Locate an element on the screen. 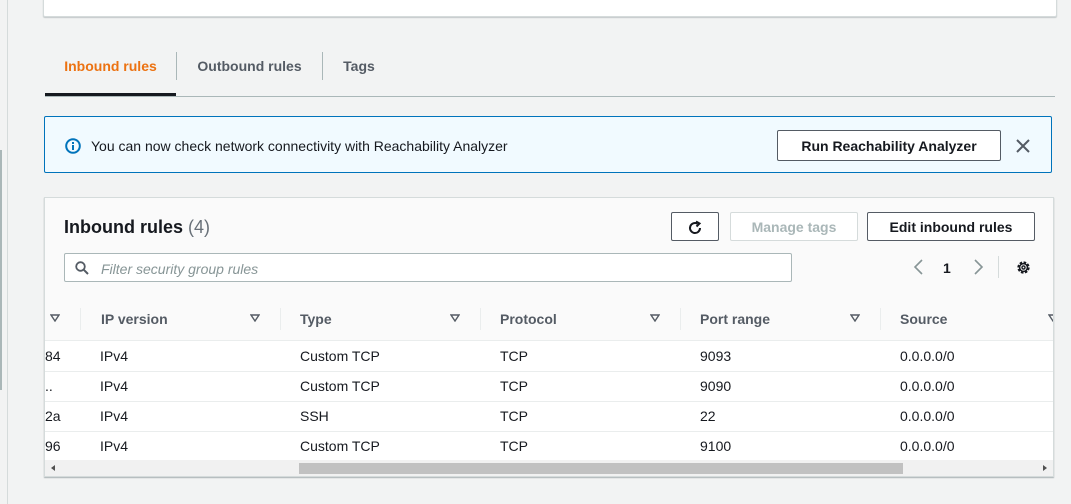 Image resolution: width=1071 pixels, height=504 pixels. close-icon is located at coordinates (1023, 146).